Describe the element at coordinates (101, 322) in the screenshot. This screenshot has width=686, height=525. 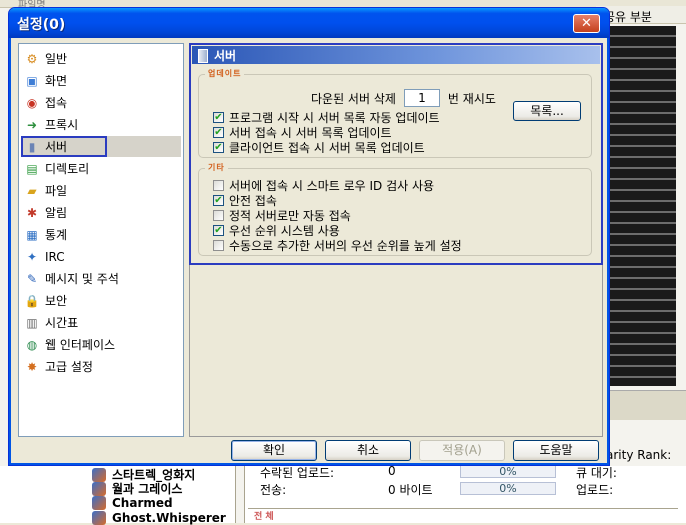
I see `nav-item-12: ▥ 시간표` at that location.